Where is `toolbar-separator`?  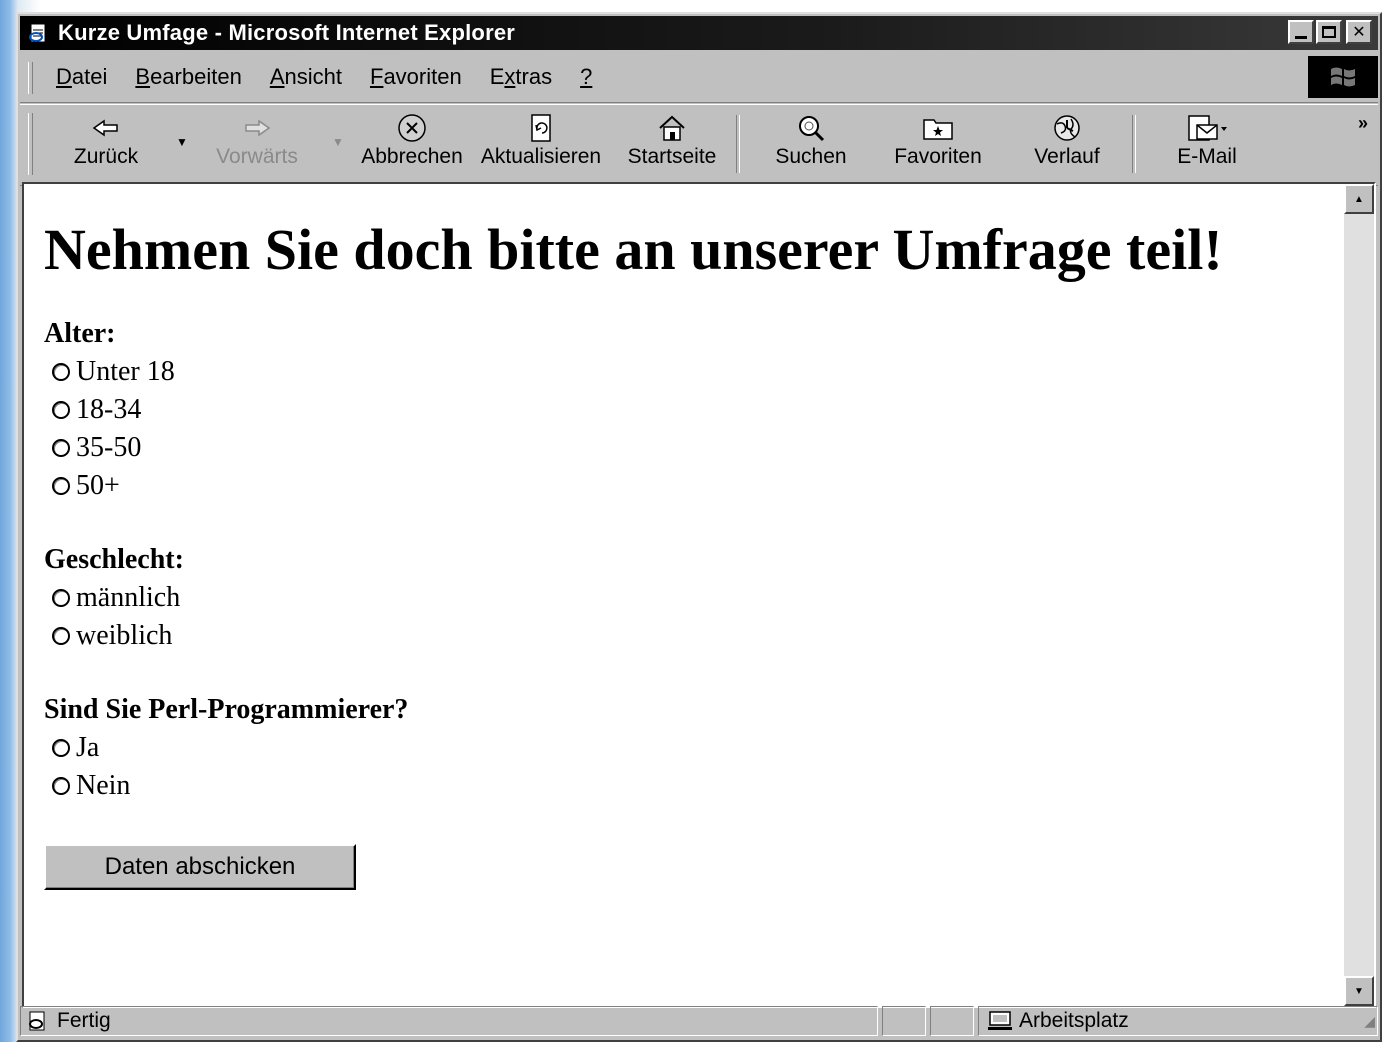 toolbar-separator is located at coordinates (738, 144).